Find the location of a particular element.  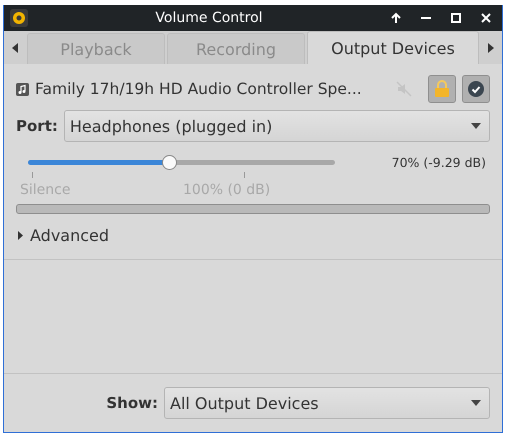

caret-left-icon is located at coordinates (15, 48).